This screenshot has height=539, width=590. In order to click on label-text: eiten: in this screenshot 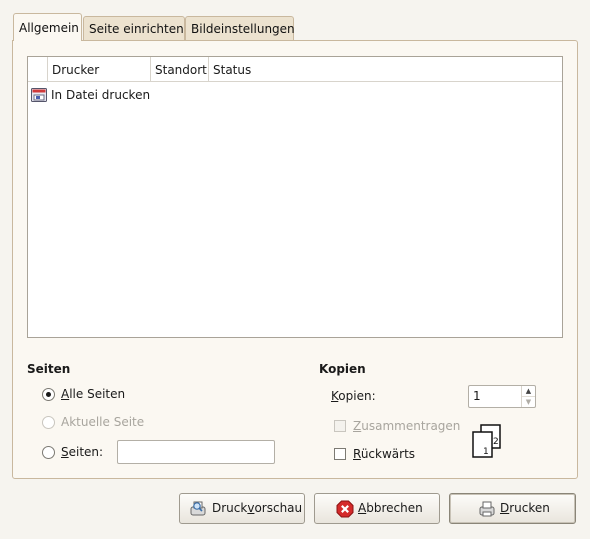, I will do `click(86, 452)`.